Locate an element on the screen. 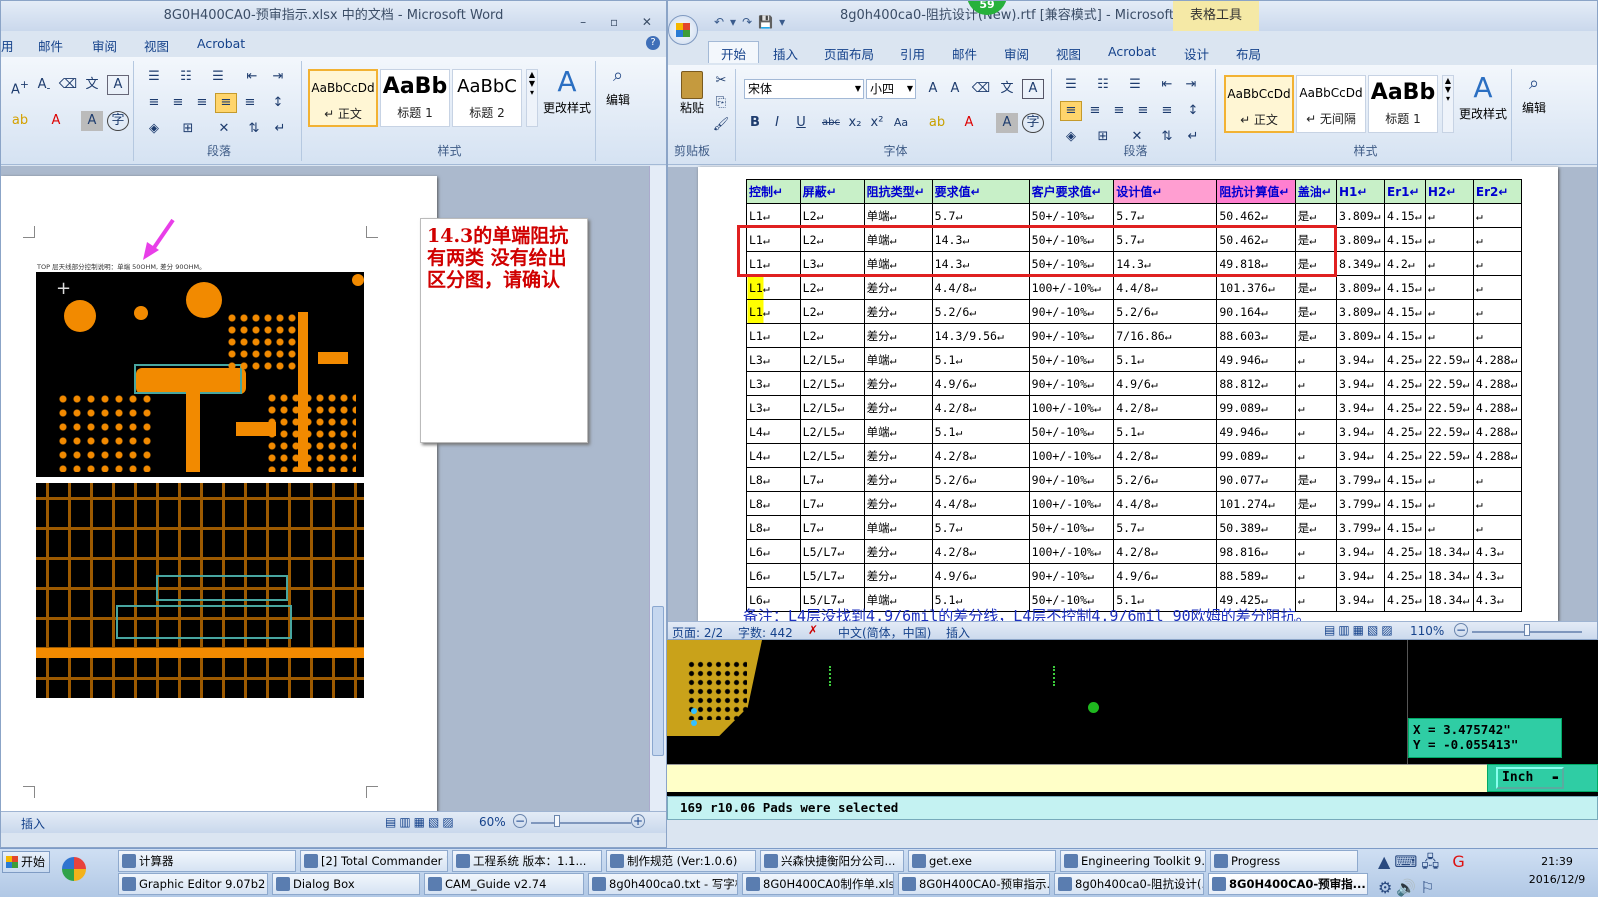 The width and height of the screenshot is (1598, 897). left-insert-mode: 插入 is located at coordinates (33, 823).